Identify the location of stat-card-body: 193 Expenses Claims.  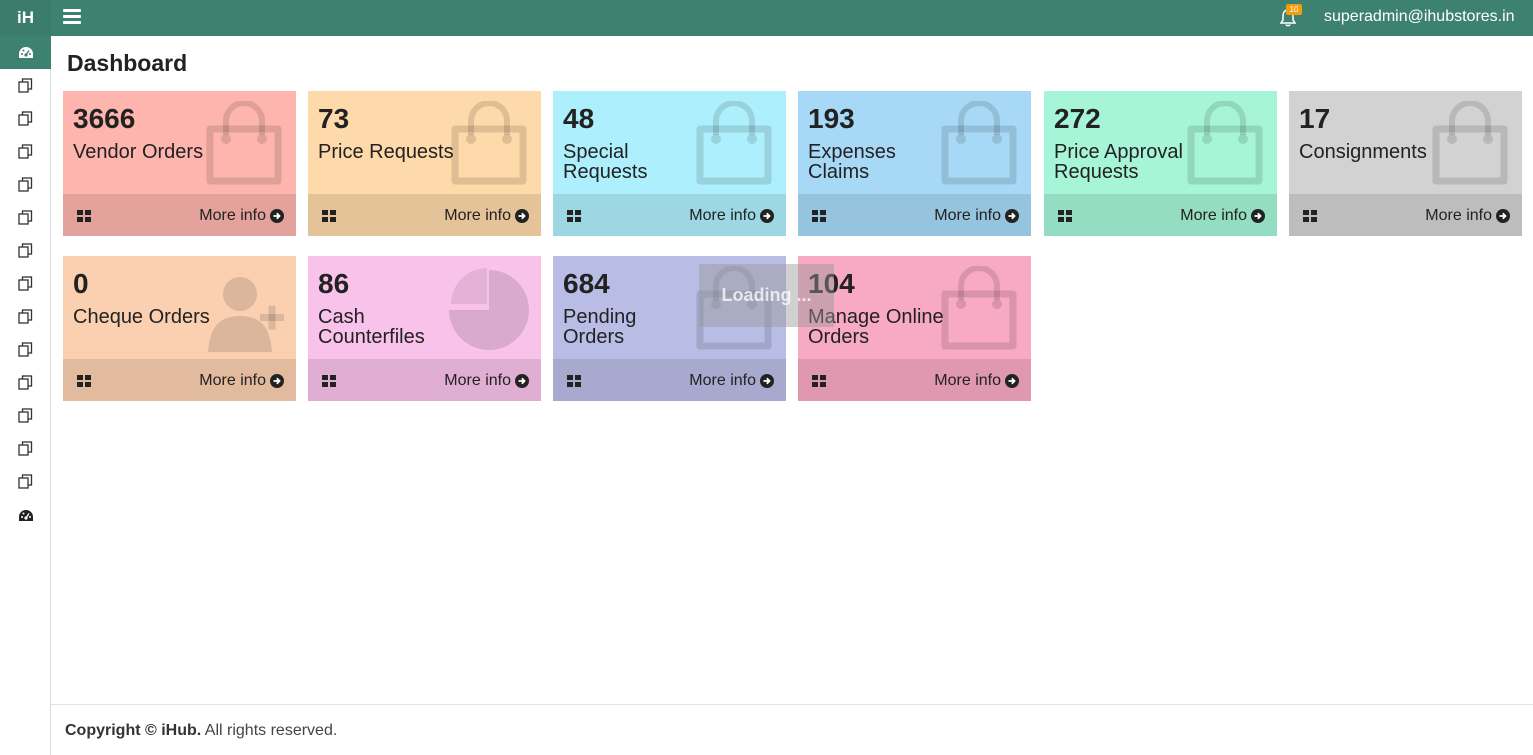
(914, 142).